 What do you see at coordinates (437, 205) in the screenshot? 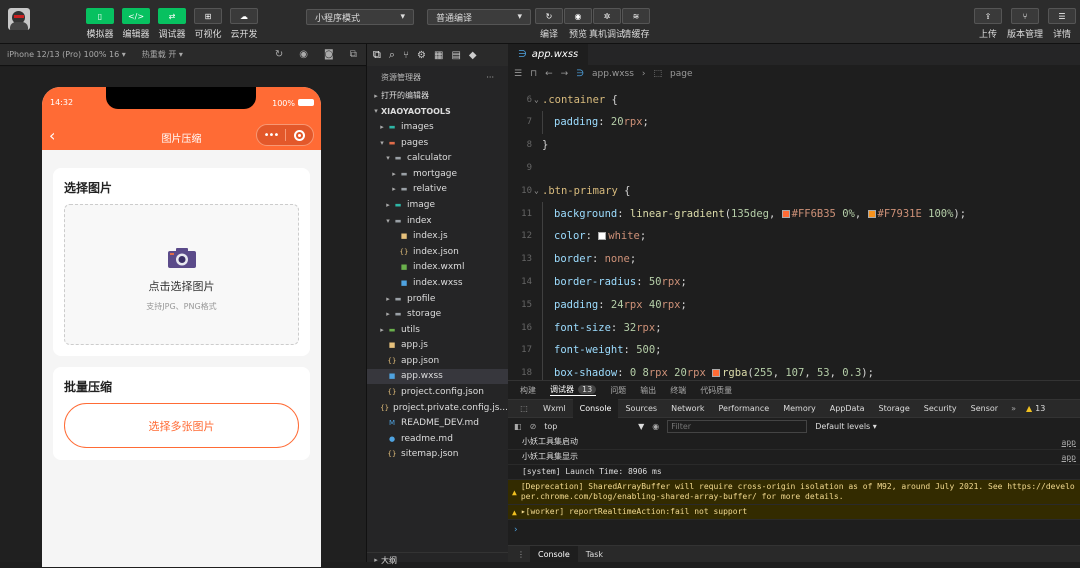
I see `tree-item-image: ▸ ▬ image` at bounding box center [437, 205].